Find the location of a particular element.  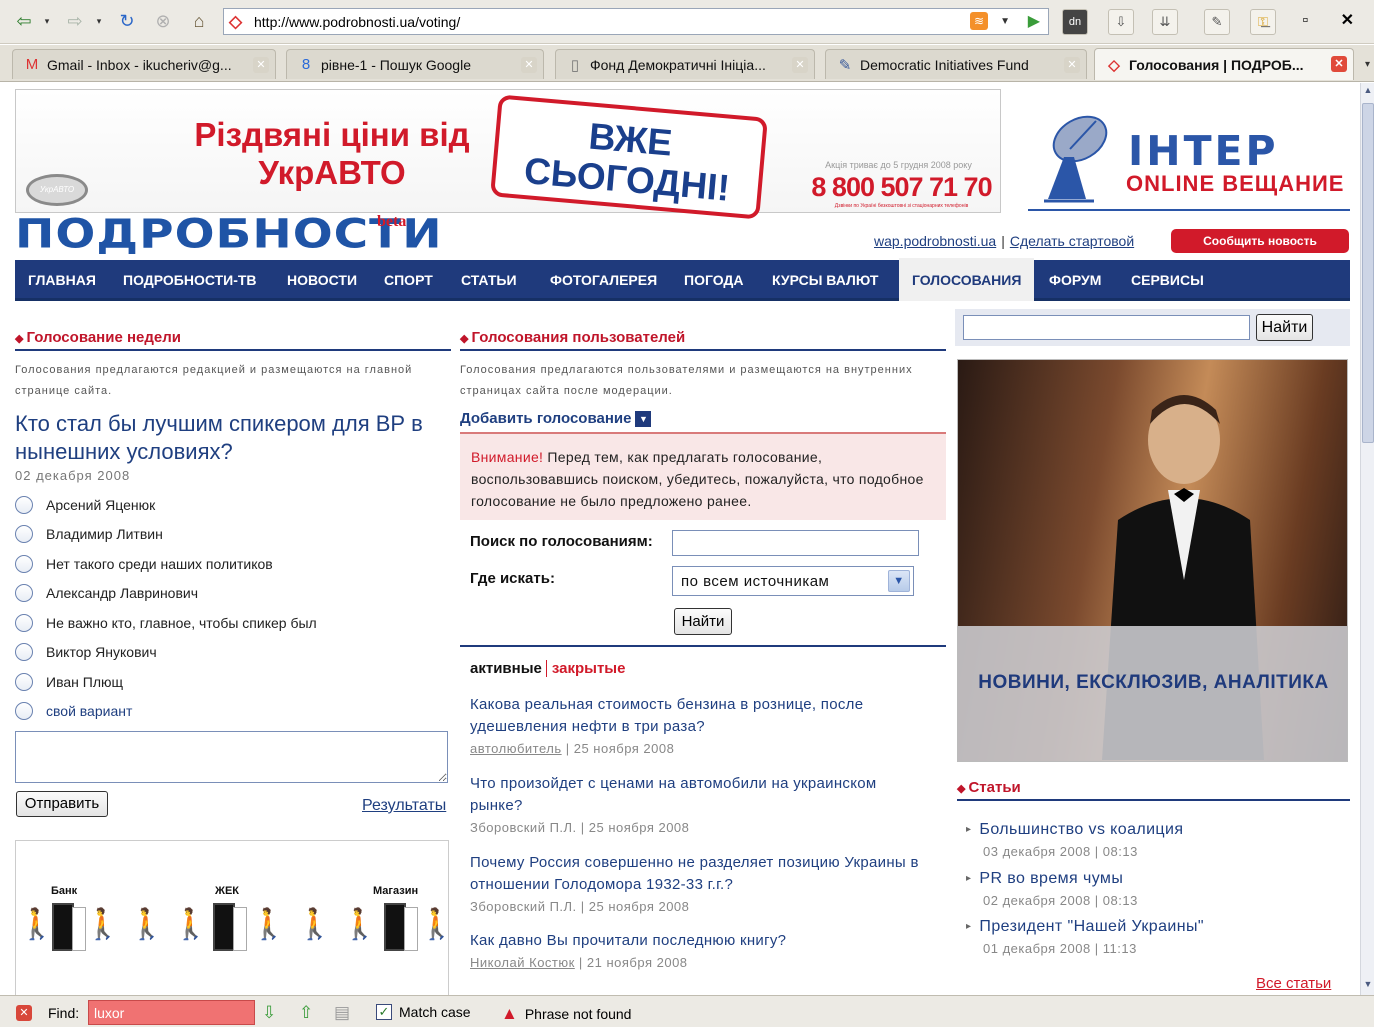

custom-answer-field is located at coordinates (231, 757).